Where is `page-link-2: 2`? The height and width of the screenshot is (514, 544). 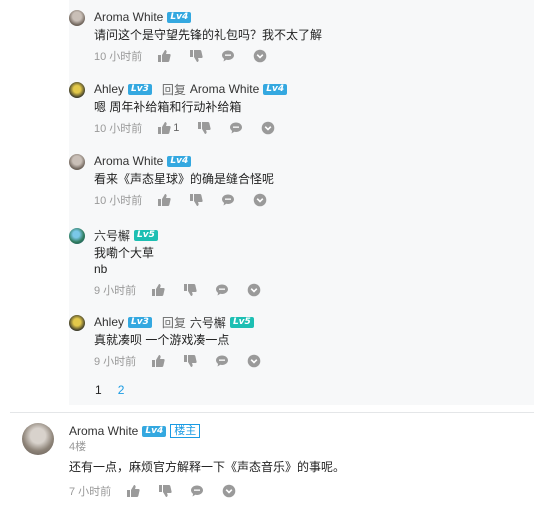 page-link-2: 2 is located at coordinates (121, 390).